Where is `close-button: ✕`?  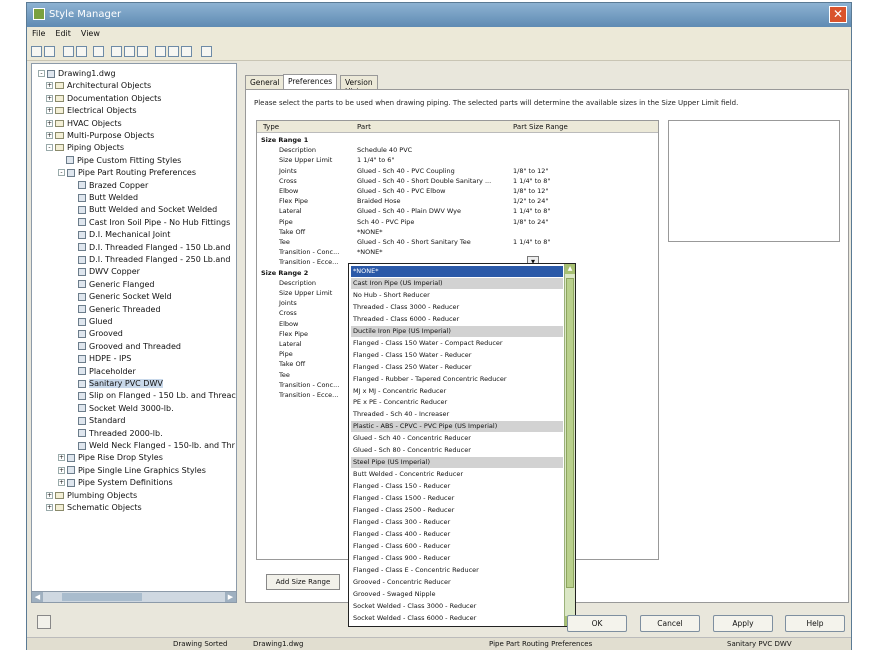 close-button: ✕ is located at coordinates (838, 14).